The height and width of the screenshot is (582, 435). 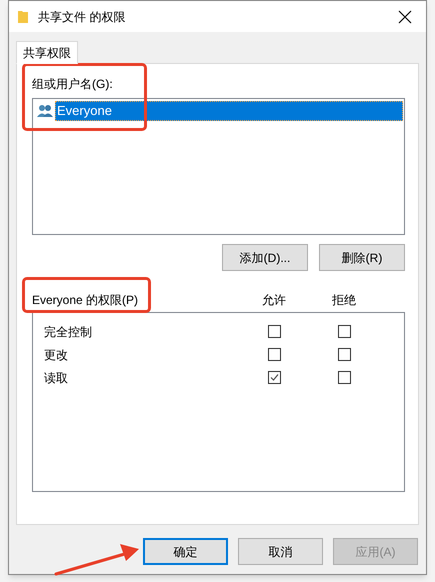 What do you see at coordinates (68, 332) in the screenshot?
I see `permission-name: 完全控制` at bounding box center [68, 332].